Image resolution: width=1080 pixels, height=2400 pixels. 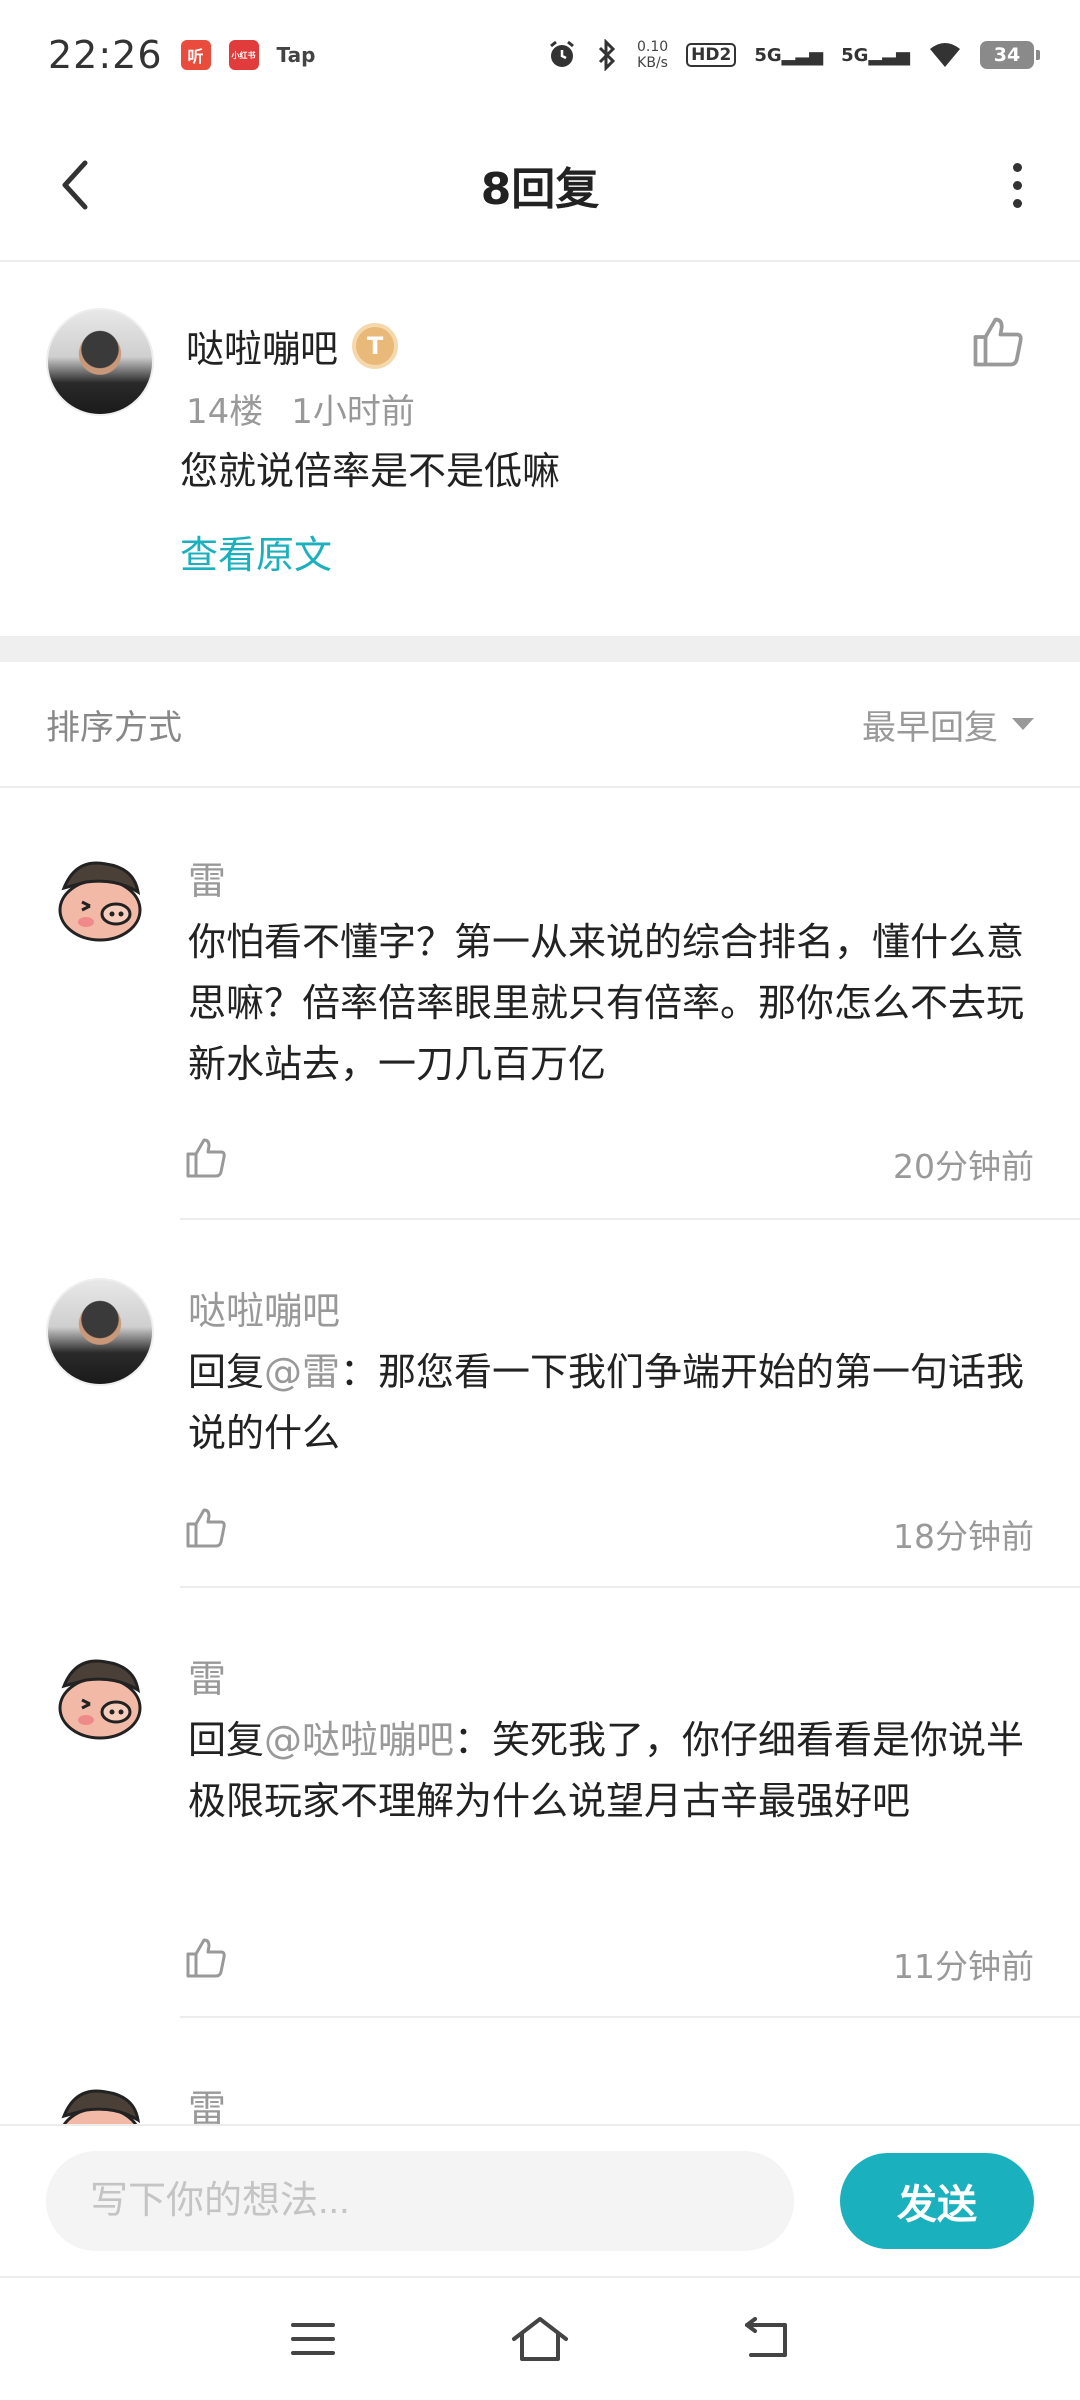 I want to click on back-button, so click(x=75, y=185).